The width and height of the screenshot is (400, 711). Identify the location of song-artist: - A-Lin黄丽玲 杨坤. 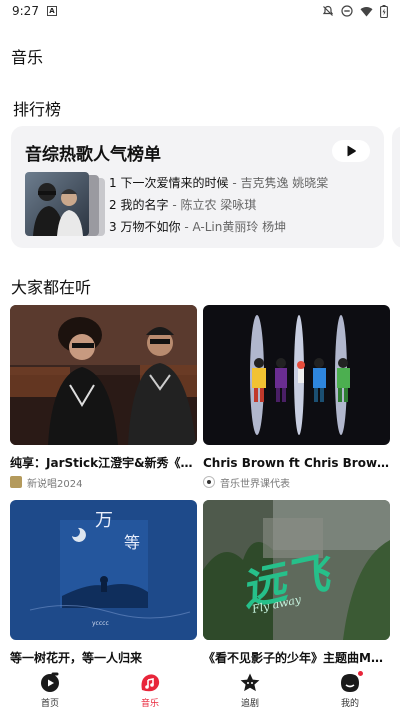
(235, 227).